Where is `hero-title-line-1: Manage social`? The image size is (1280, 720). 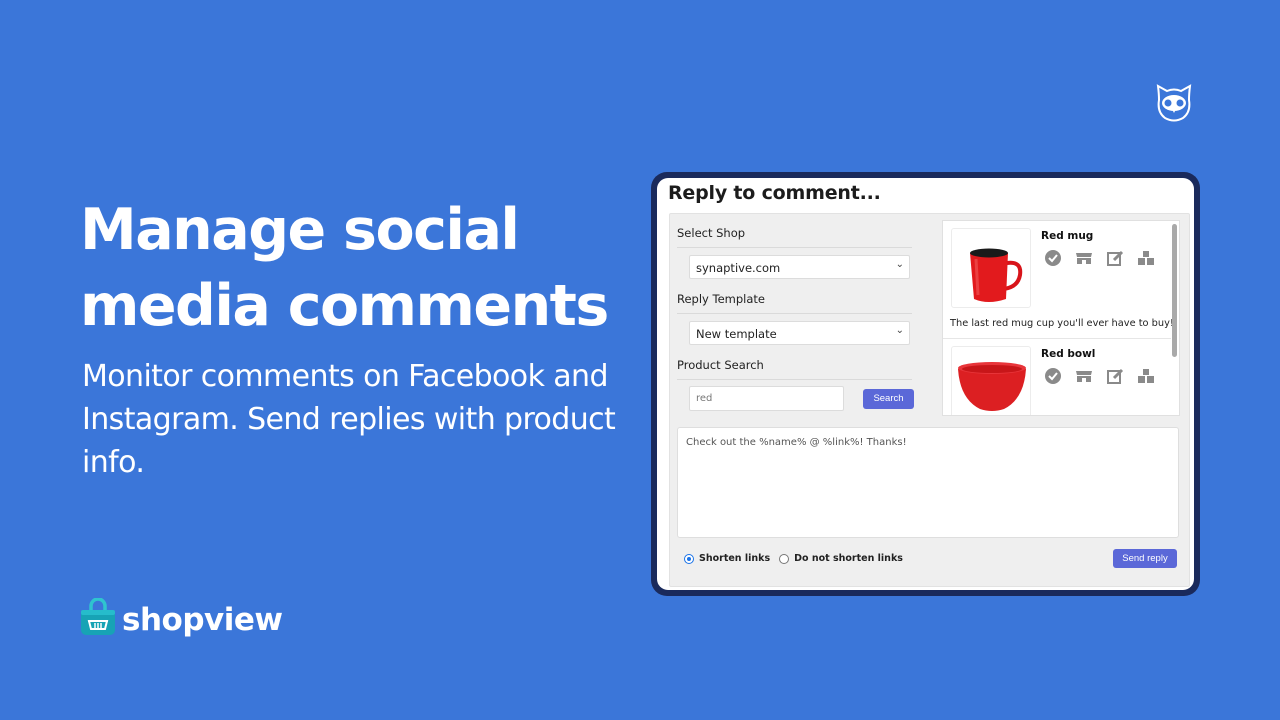 hero-title-line-1: Manage social is located at coordinates (300, 230).